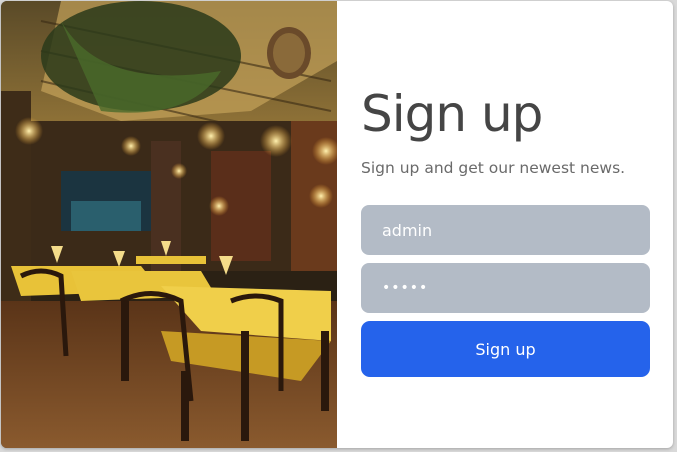  I want to click on page-title: Sign up, so click(452, 114).